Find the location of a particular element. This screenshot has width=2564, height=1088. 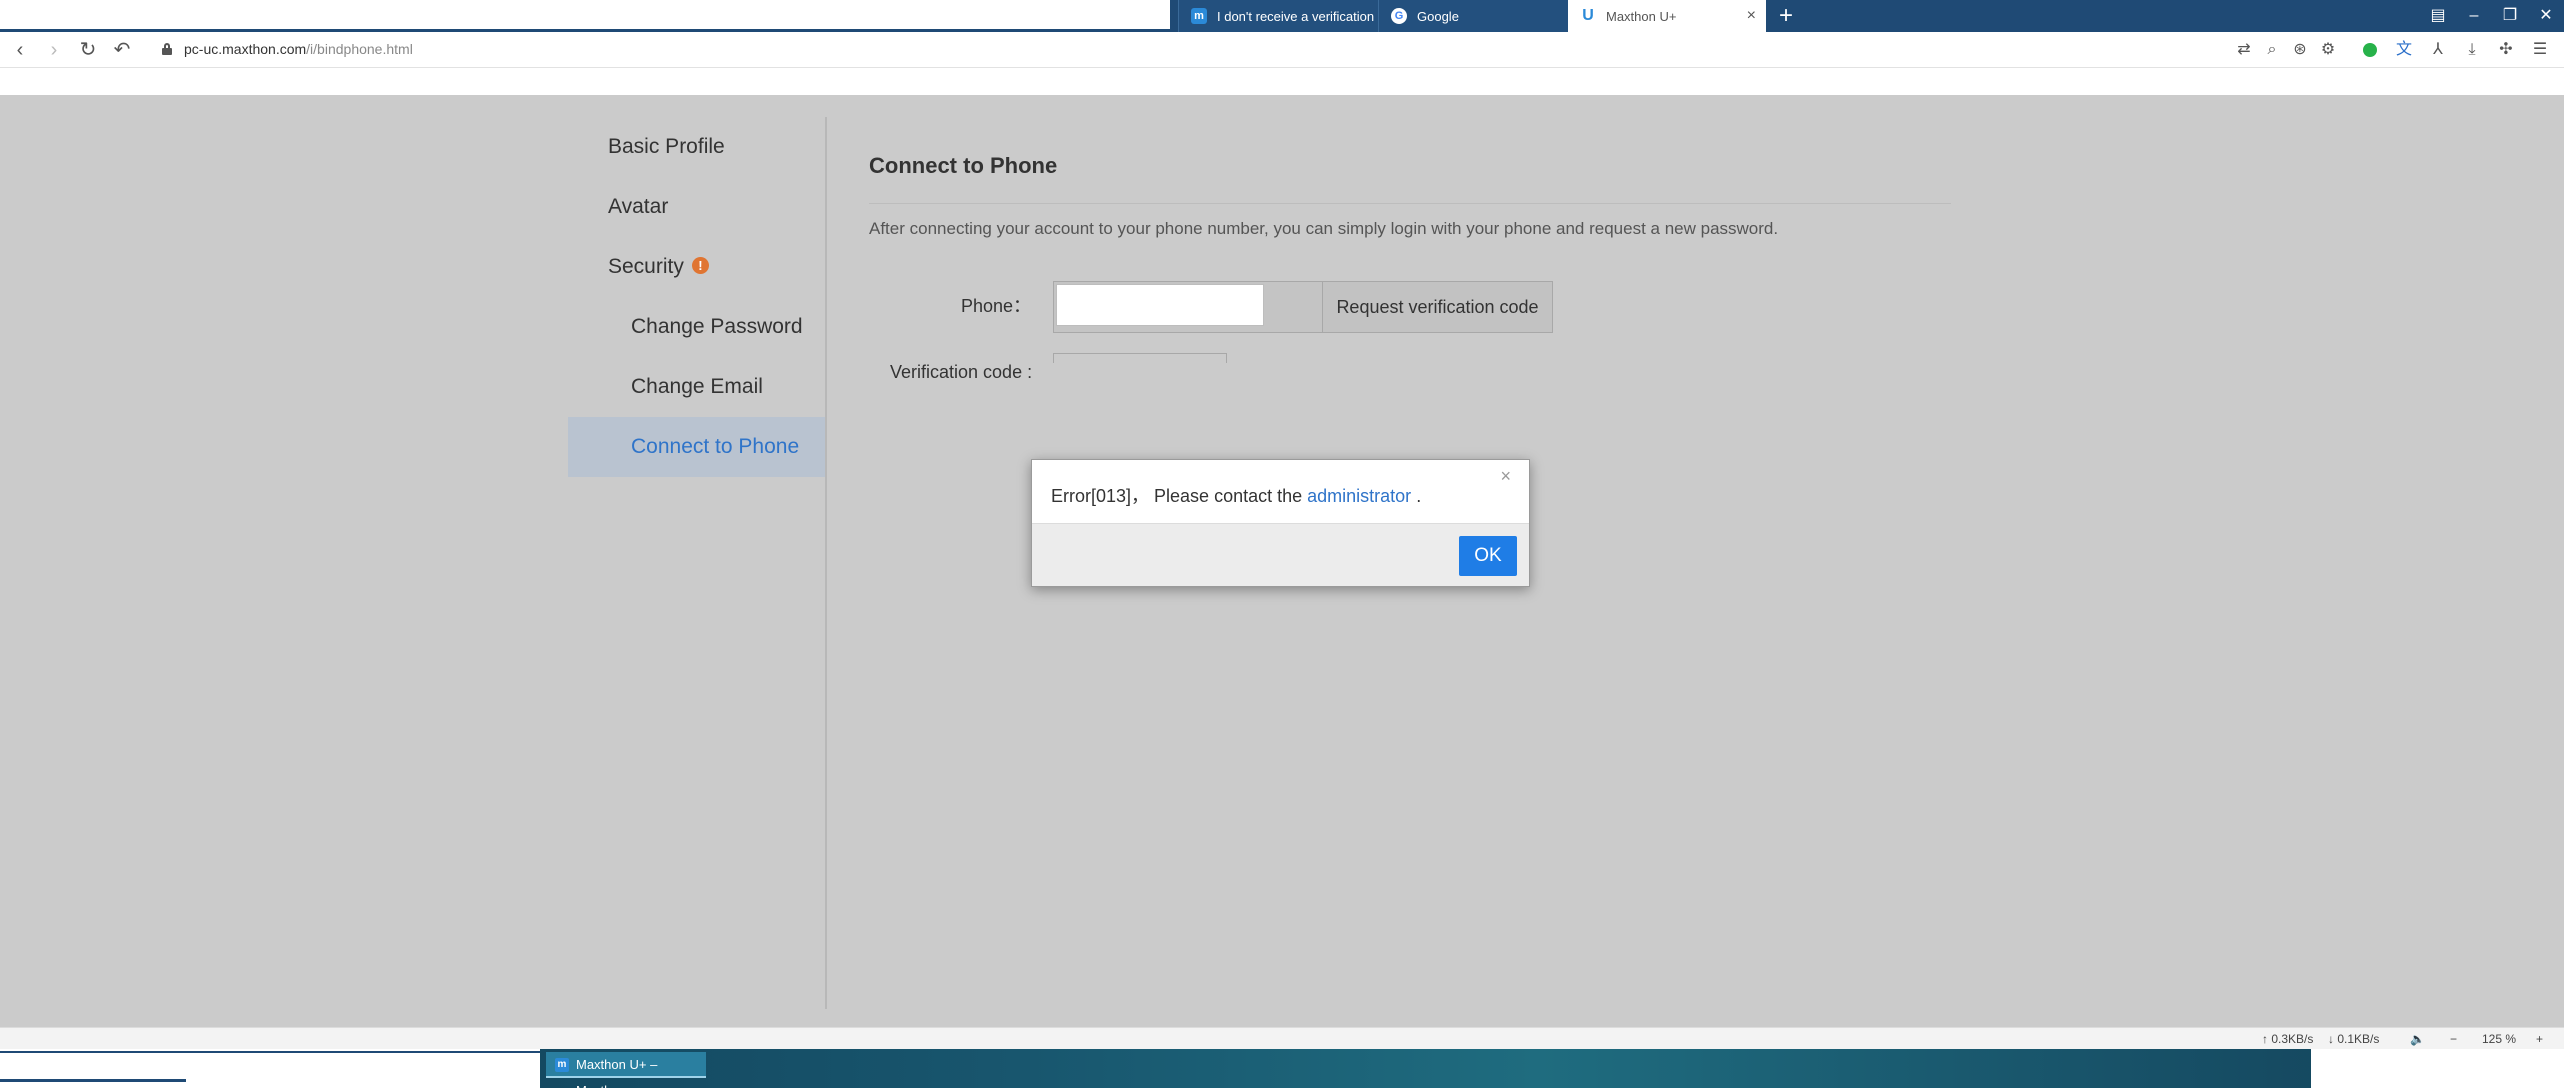

google-icon: G is located at coordinates (1399, 16).